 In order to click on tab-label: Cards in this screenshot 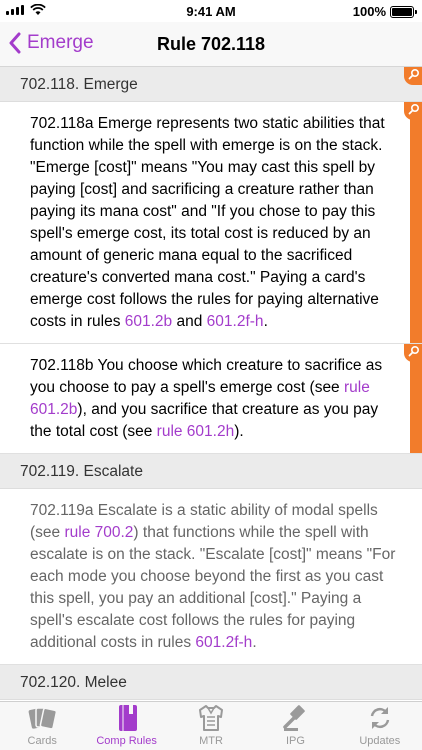, I will do `click(42, 741)`.